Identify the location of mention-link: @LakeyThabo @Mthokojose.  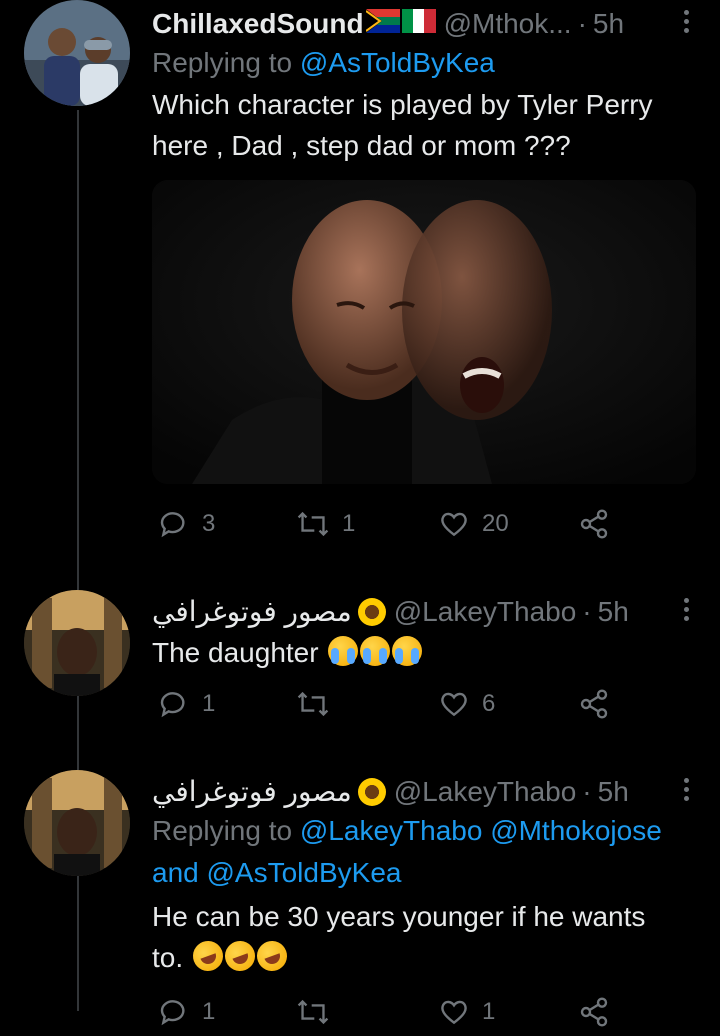
(481, 830).